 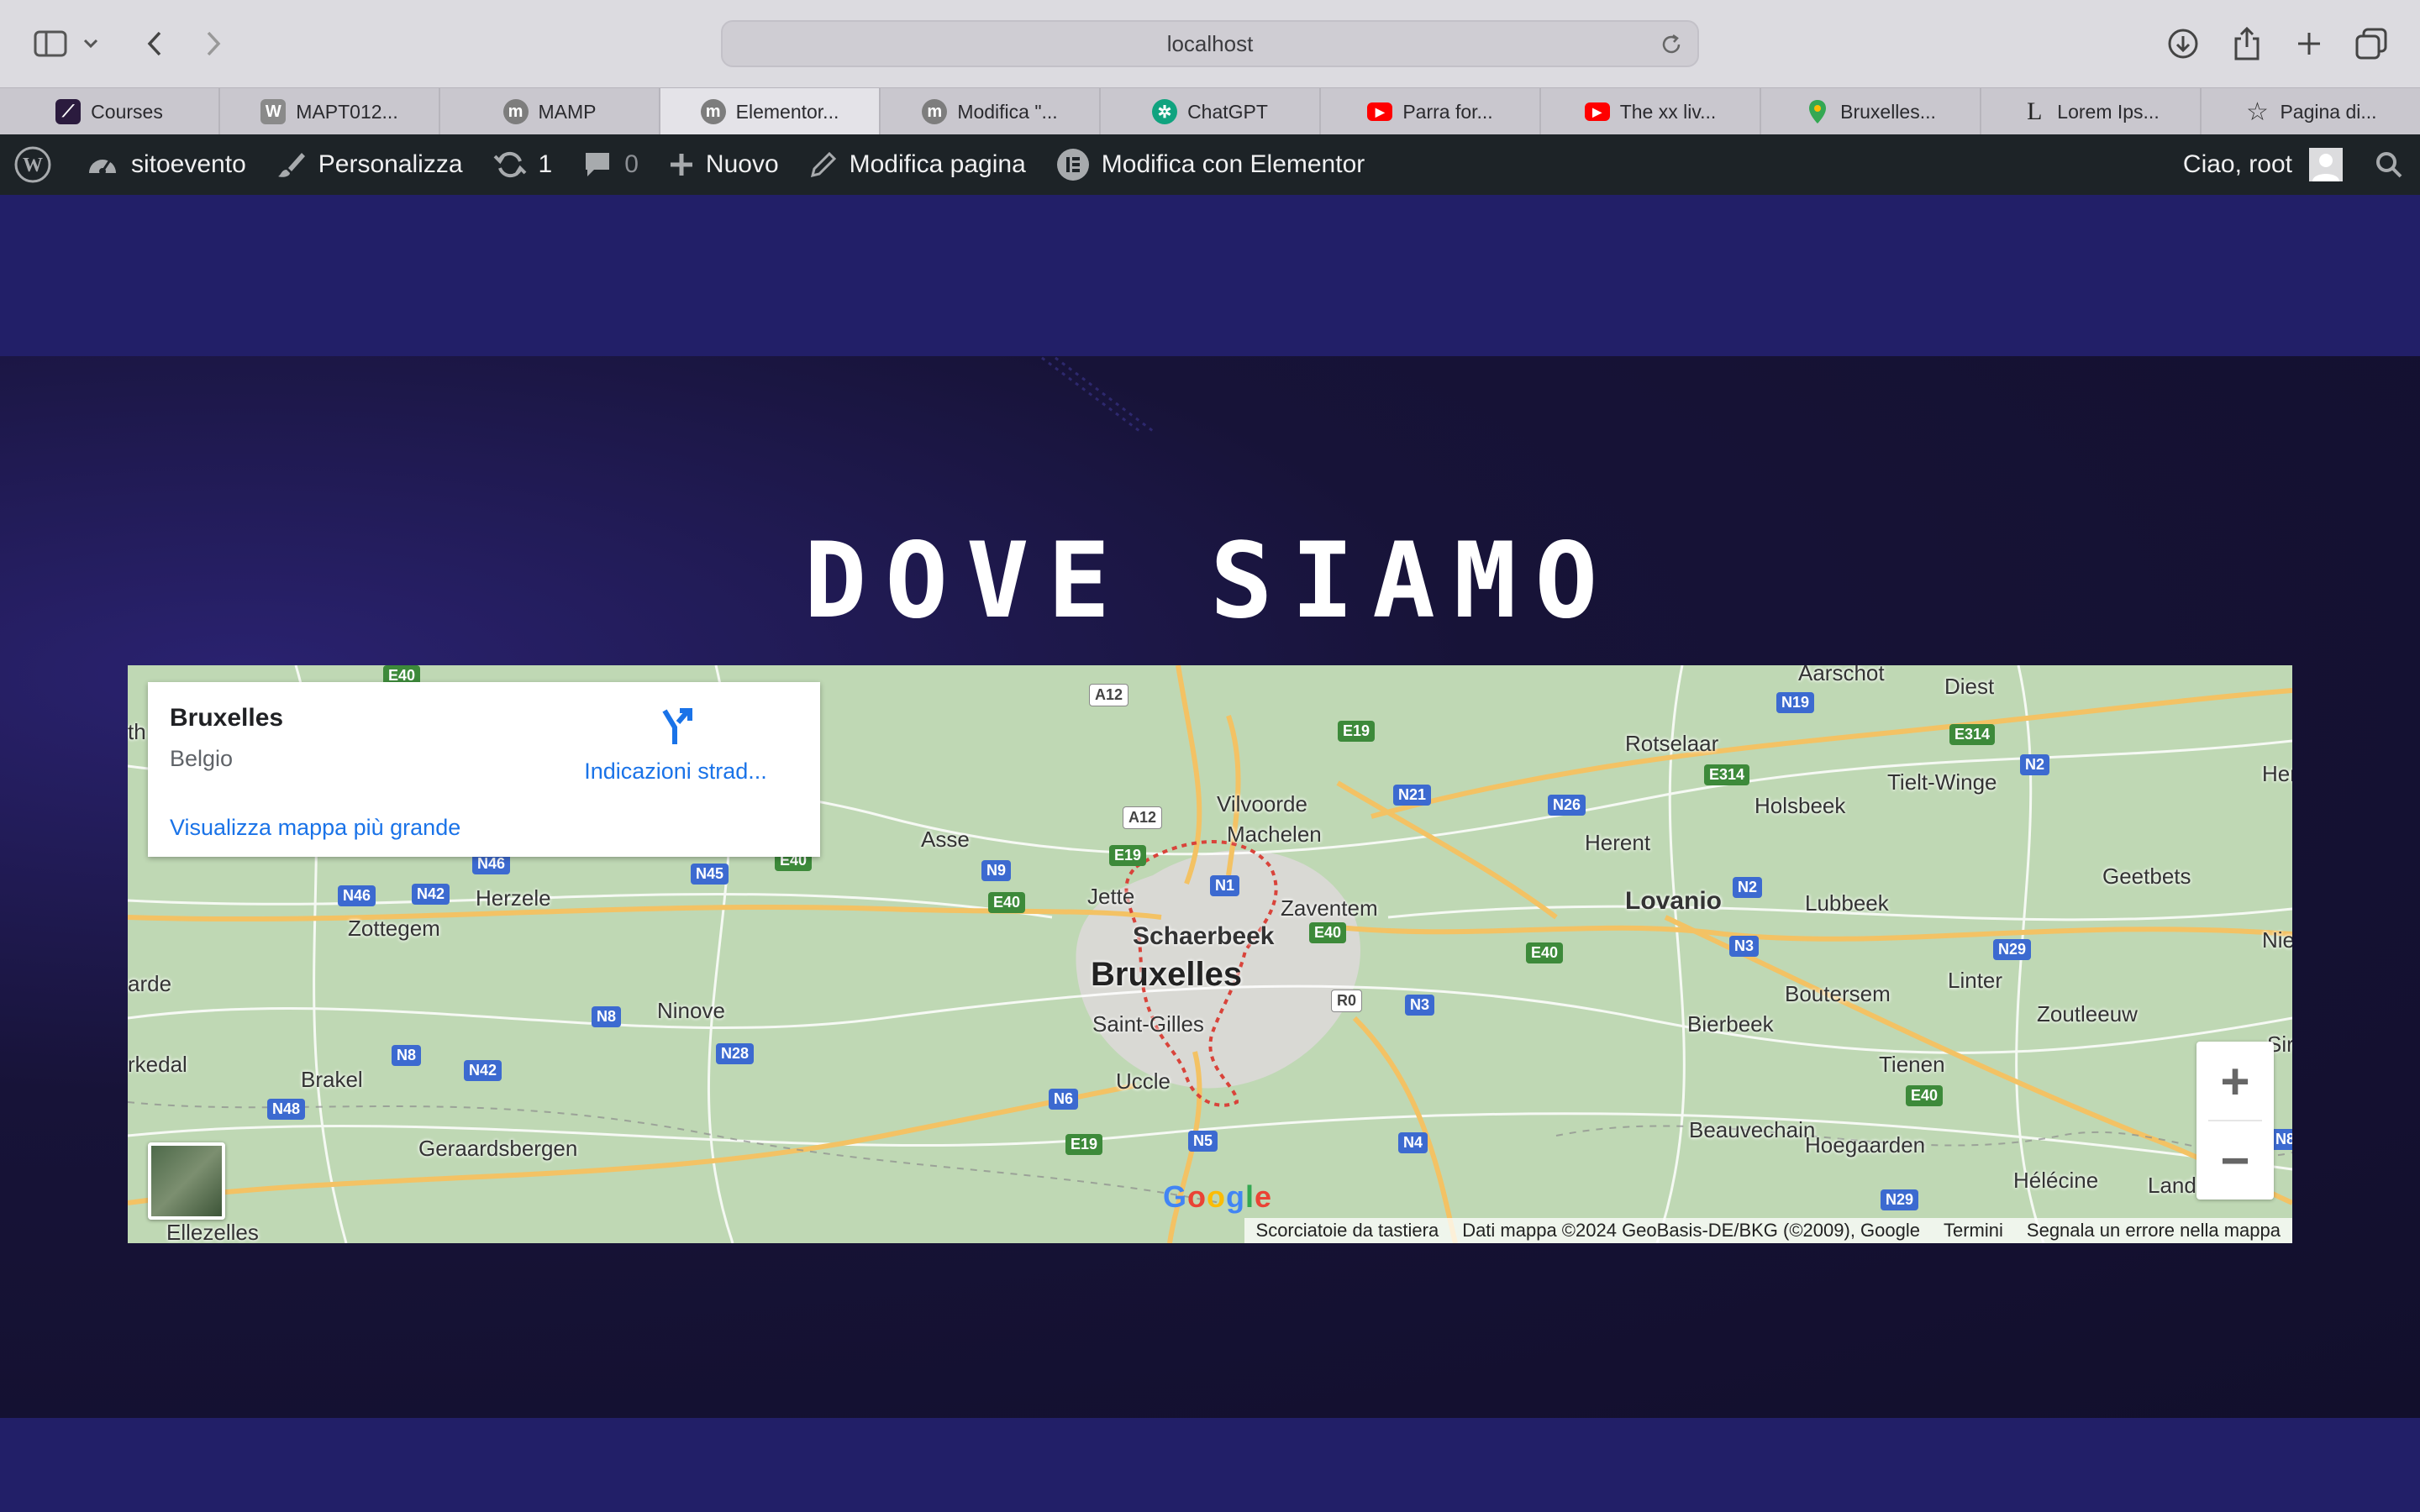 What do you see at coordinates (1671, 46) in the screenshot?
I see `reload-icon` at bounding box center [1671, 46].